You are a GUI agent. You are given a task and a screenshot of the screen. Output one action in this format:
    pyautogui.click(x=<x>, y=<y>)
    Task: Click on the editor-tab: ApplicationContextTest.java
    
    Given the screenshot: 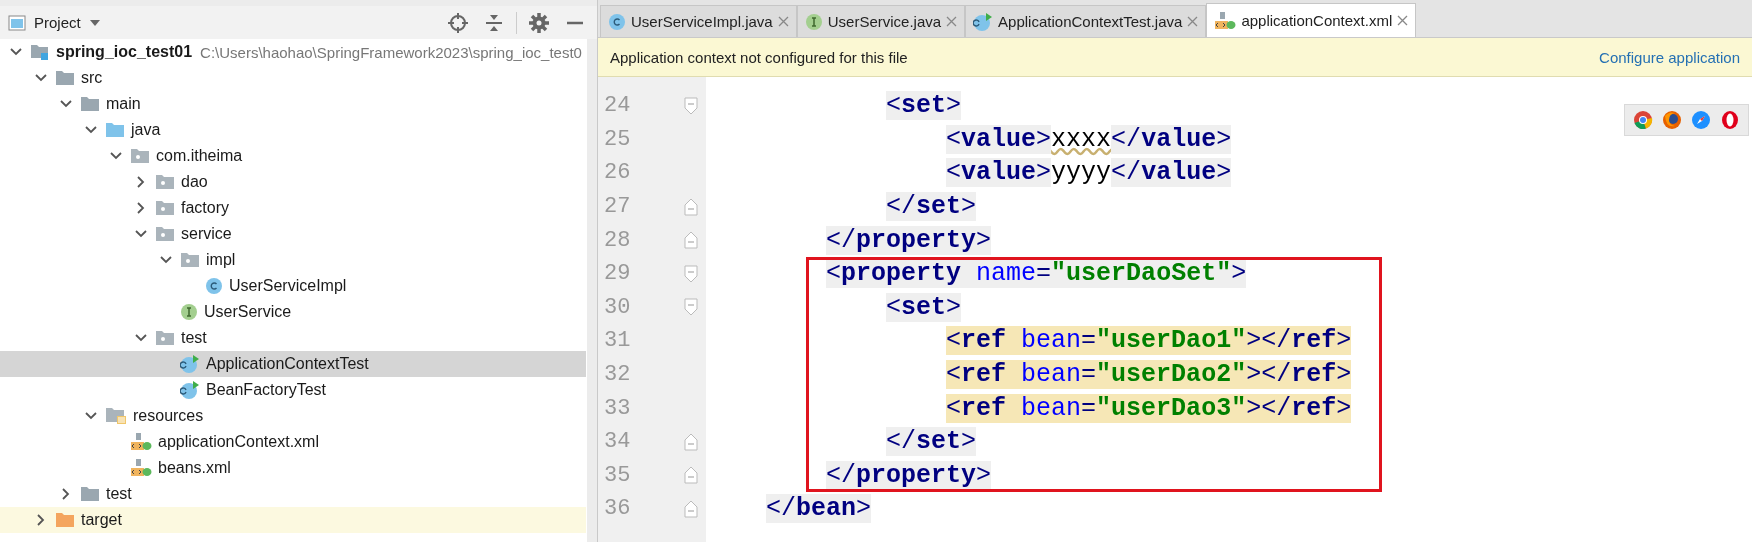 What is the action you would take?
    pyautogui.click(x=1086, y=21)
    